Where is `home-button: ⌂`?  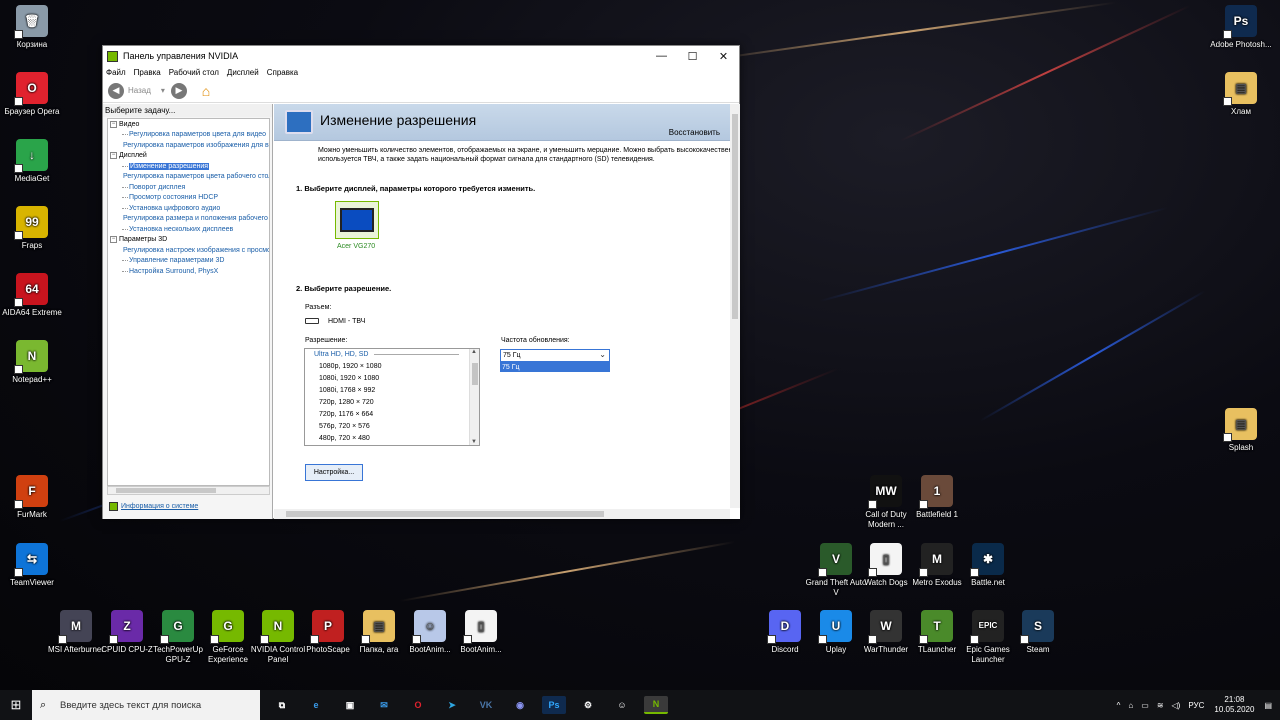 home-button: ⌂ is located at coordinates (206, 91).